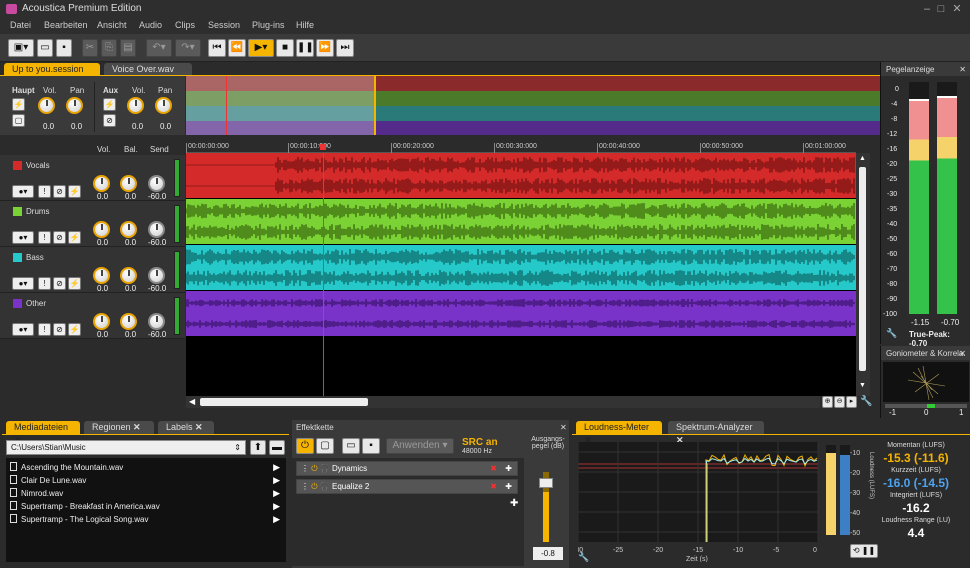 This screenshot has width=970, height=568. What do you see at coordinates (508, 468) in the screenshot?
I see `add-icon: ✚` at bounding box center [508, 468].